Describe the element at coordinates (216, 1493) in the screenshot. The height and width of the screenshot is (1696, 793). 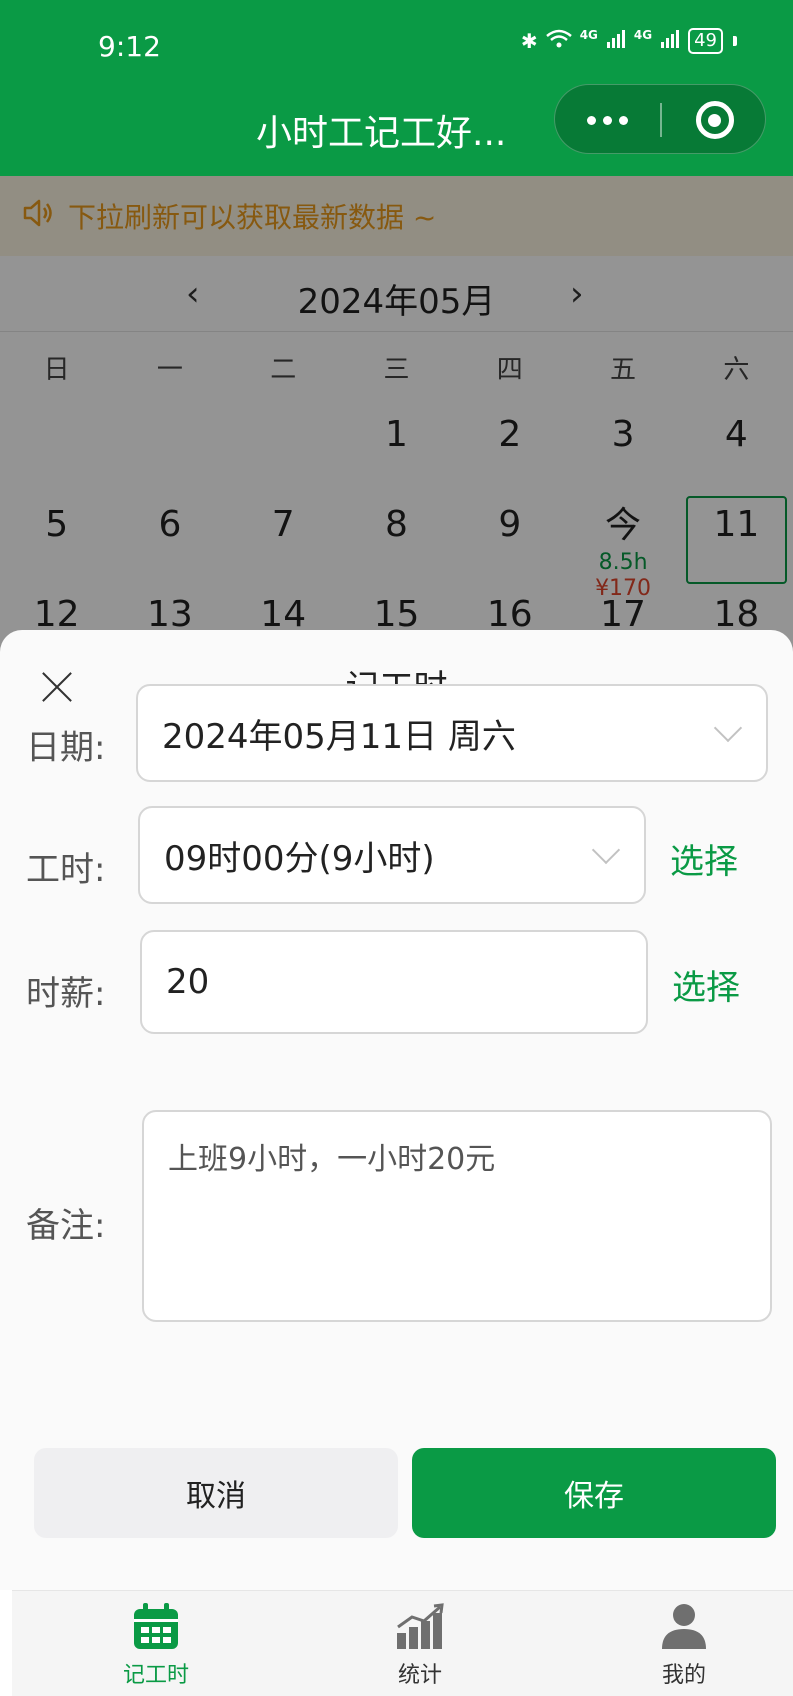
I see `cancel-button: 取消` at that location.